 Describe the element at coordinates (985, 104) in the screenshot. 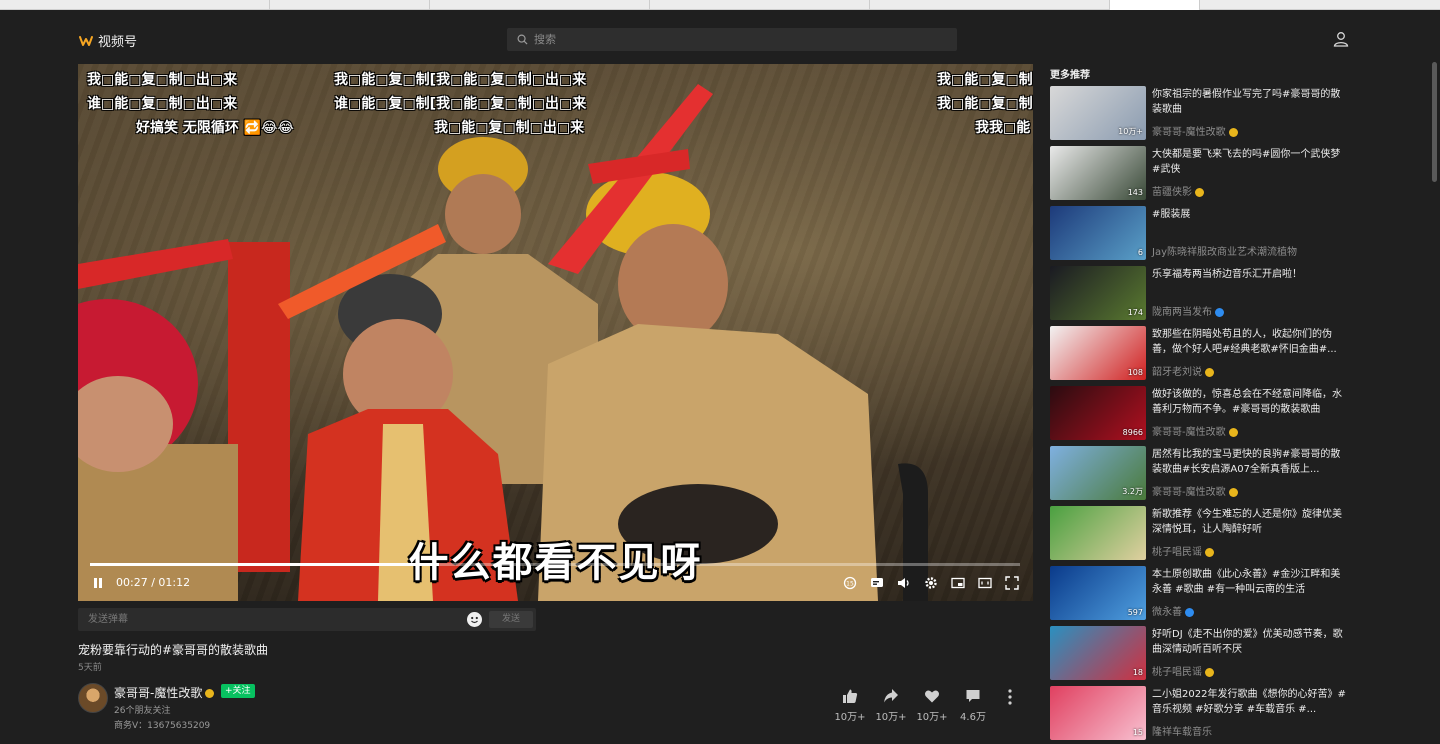

I see `overlay-text-right-2: 我□能□复□制□出` at that location.